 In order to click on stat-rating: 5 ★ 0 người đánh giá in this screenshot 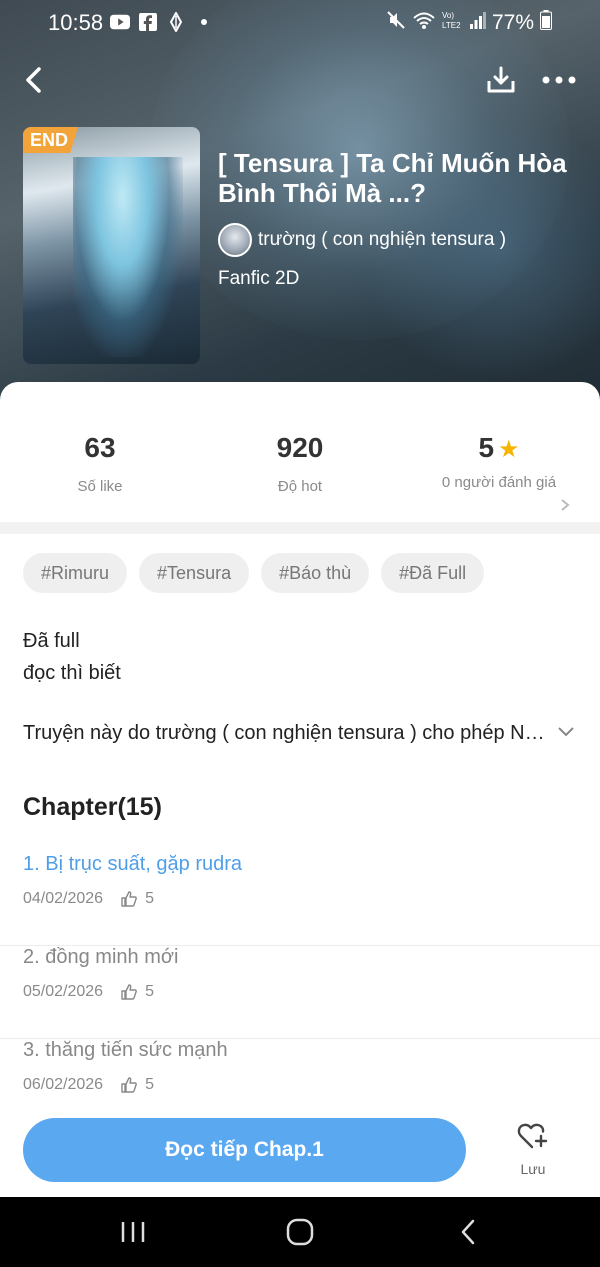, I will do `click(499, 462)`.